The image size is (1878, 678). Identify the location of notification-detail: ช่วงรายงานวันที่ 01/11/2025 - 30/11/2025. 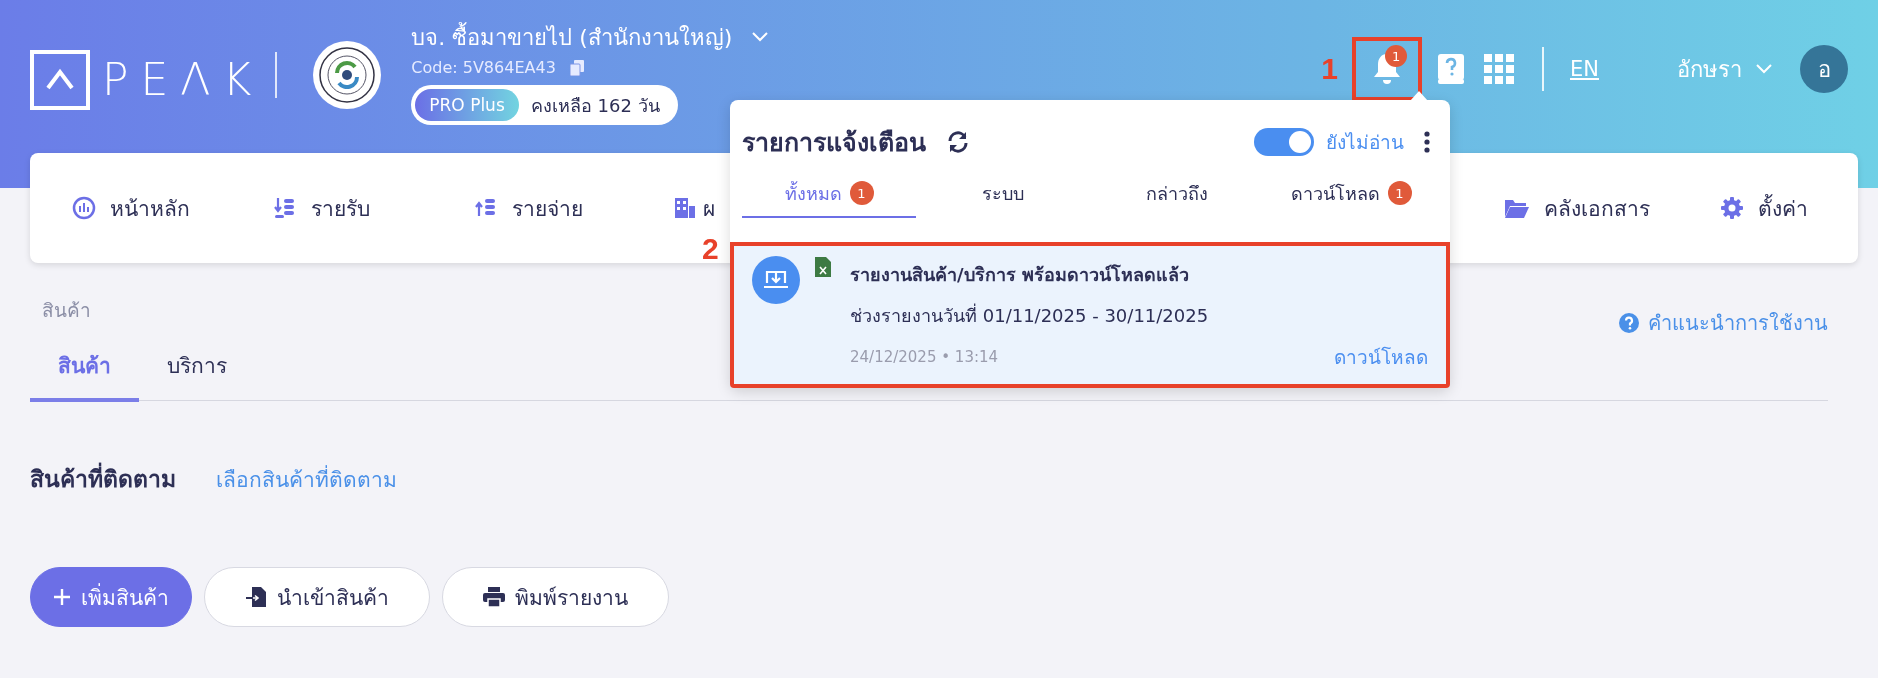
(1030, 315).